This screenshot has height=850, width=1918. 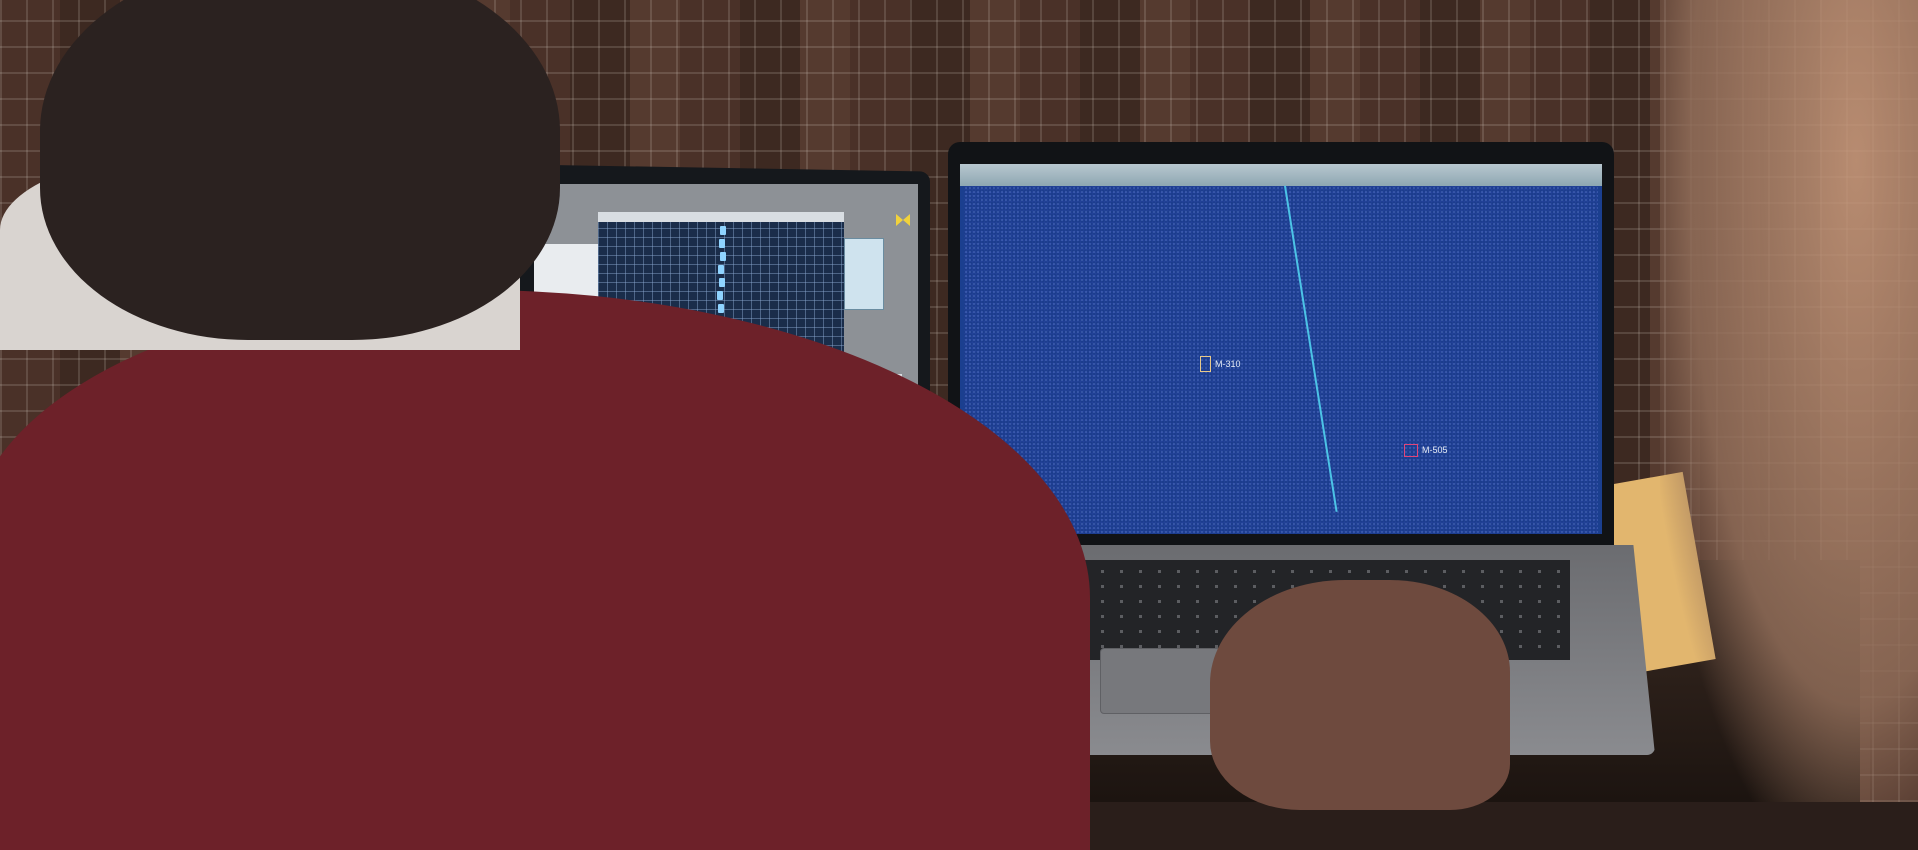 I want to click on target-label-m310: M-310, so click(x=1228, y=364).